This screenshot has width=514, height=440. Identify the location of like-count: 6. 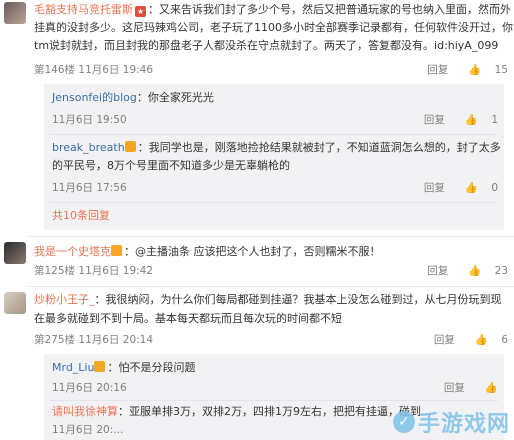
(504, 340).